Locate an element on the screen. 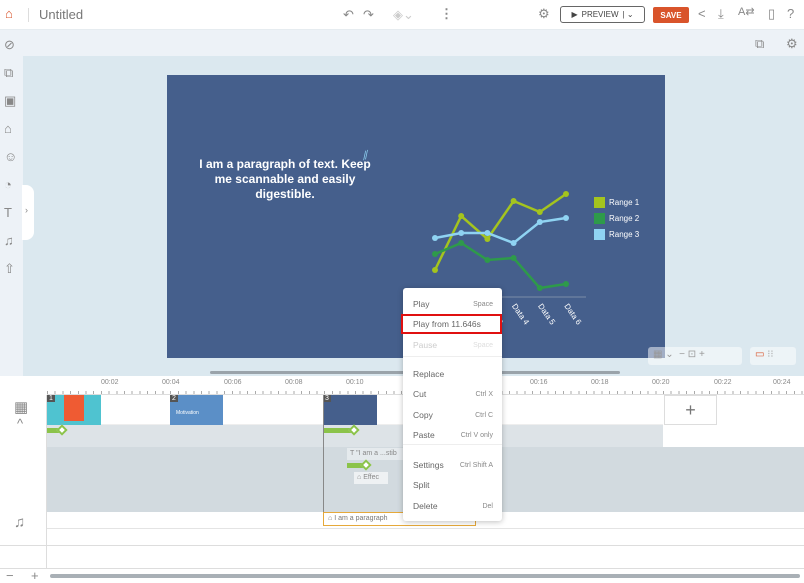  menu-item-cut: Cut Ctrl X is located at coordinates (452, 394).